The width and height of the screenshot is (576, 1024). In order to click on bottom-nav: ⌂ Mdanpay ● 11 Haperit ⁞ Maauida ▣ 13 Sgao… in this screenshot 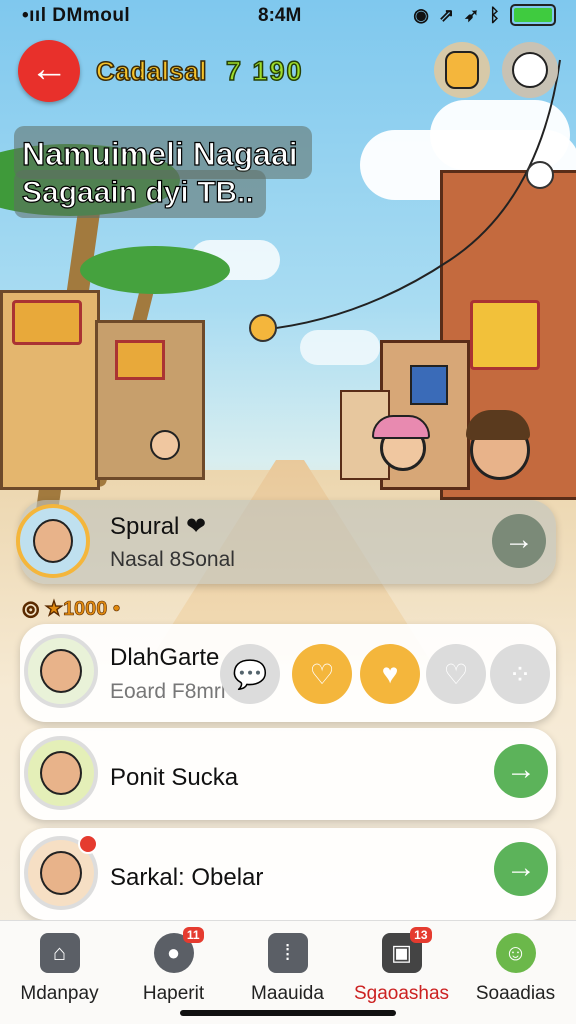, I will do `click(288, 972)`.